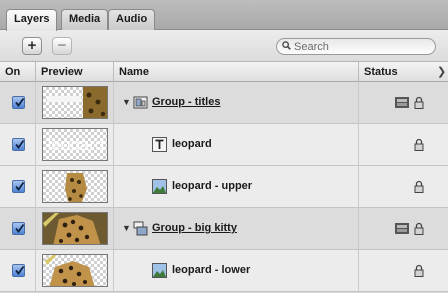  What do you see at coordinates (224, 15) in the screenshot?
I see `tab-bar: Layers Media Audio` at bounding box center [224, 15].